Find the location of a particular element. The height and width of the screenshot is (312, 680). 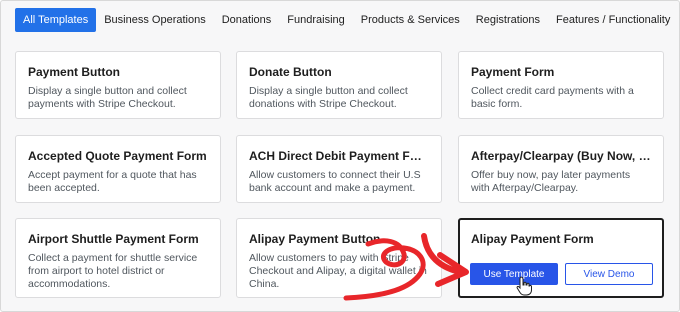

card-title: Alipay Payment Button is located at coordinates (315, 239).